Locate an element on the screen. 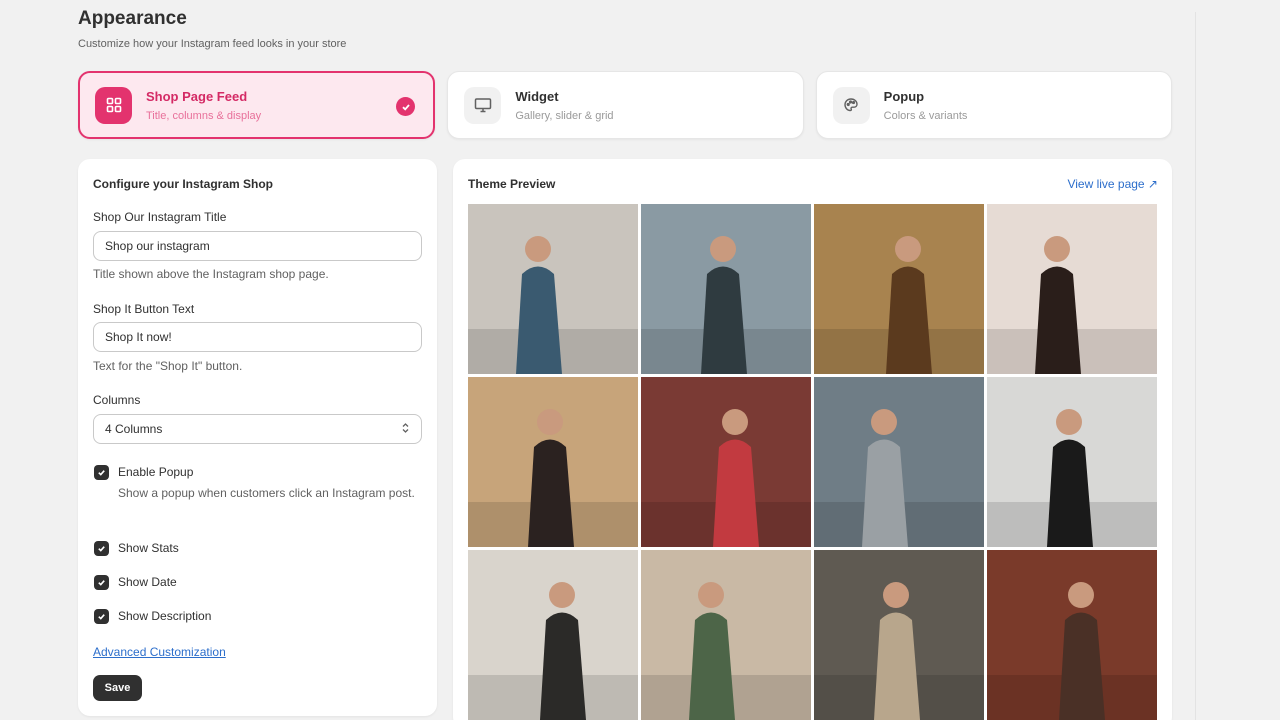 Image resolution: width=1280 pixels, height=720 pixels. preview-heading: Theme Preview is located at coordinates (512, 184).